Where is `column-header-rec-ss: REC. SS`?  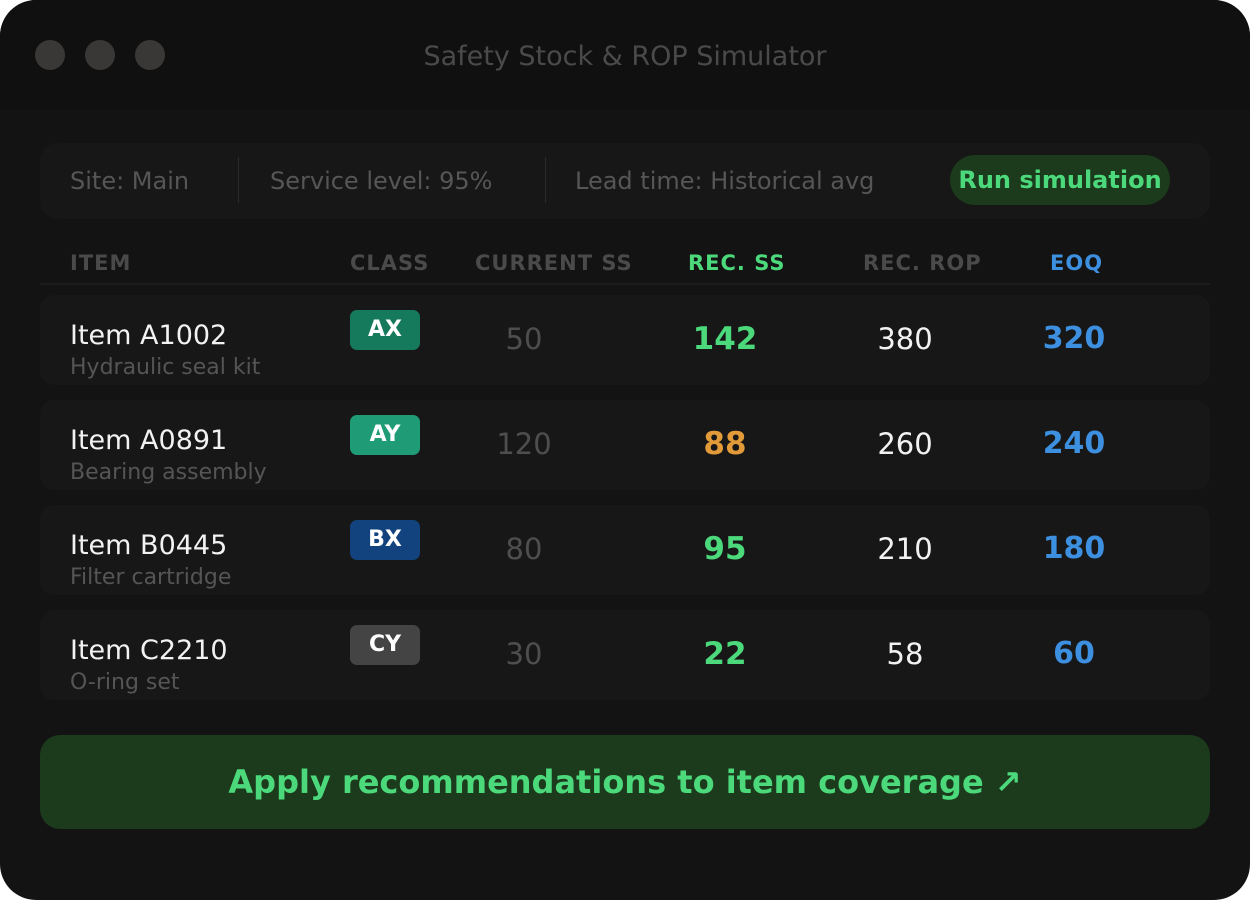
column-header-rec-ss: REC. SS is located at coordinates (737, 263).